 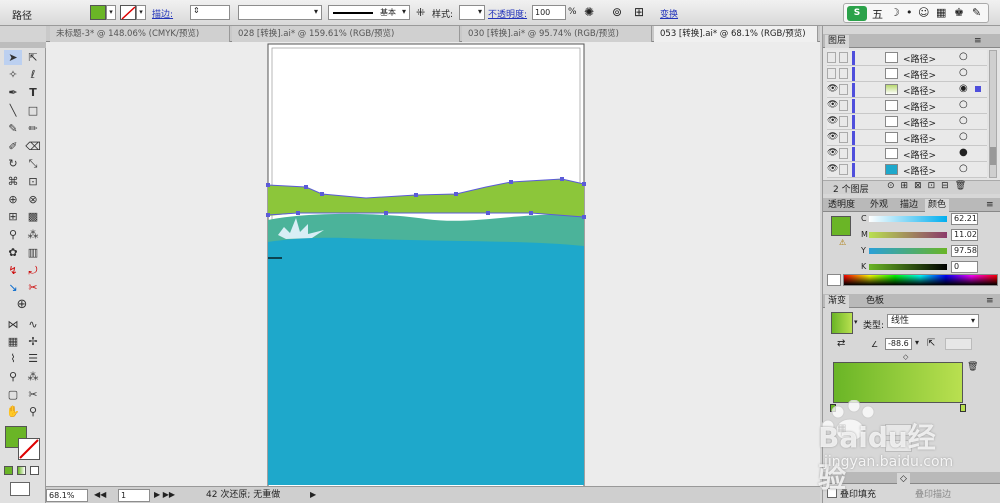 What do you see at coordinates (669, 13) in the screenshot?
I see `transform-link: 变换` at bounding box center [669, 13].